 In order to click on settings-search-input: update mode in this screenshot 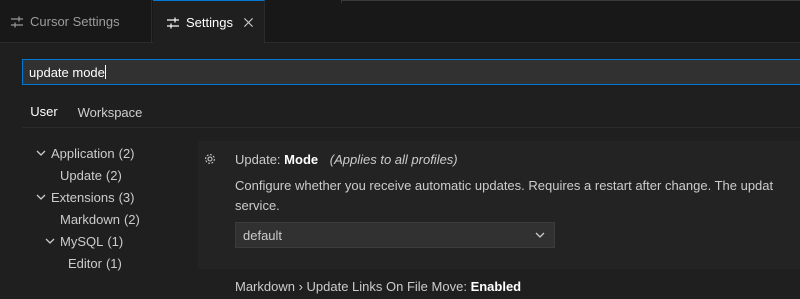, I will do `click(411, 72)`.